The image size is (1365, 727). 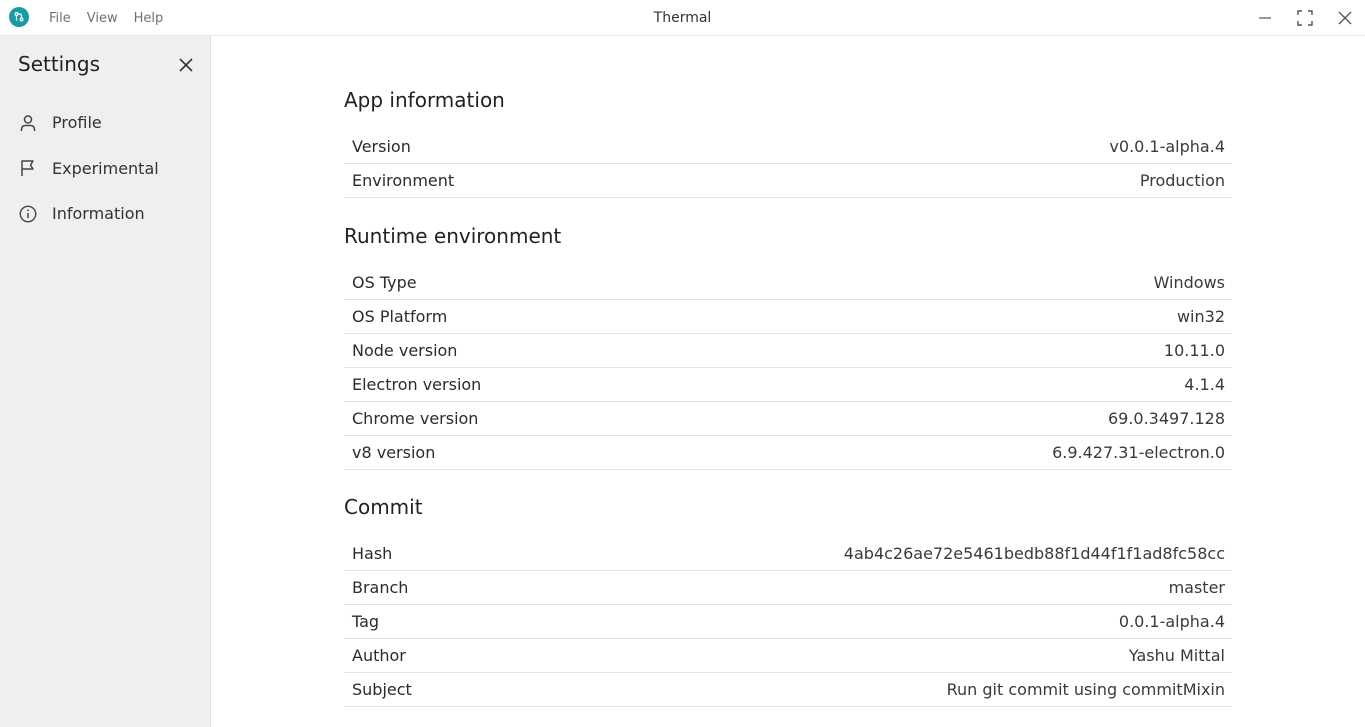 What do you see at coordinates (453, 236) in the screenshot?
I see `section-title: Runtime environment` at bounding box center [453, 236].